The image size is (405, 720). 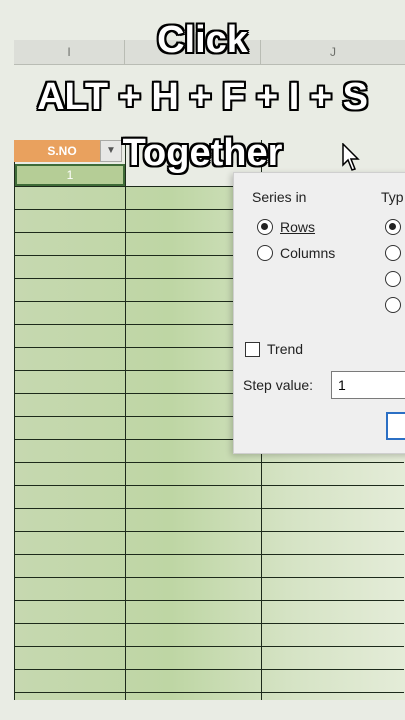 I want to click on rows-radio, so click(x=265, y=227).